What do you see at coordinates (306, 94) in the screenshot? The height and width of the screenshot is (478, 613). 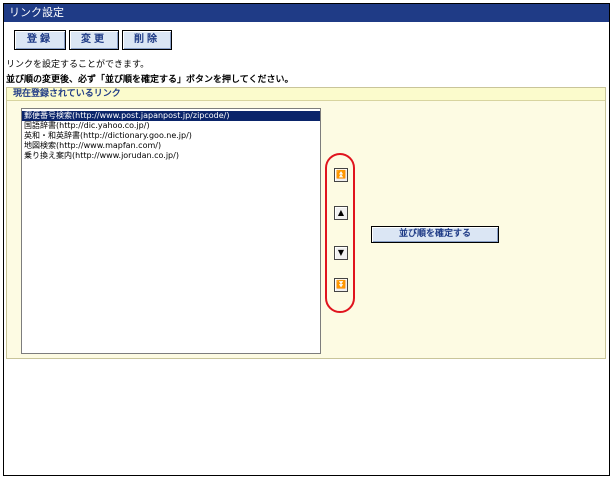 I see `panel-header: 現在登録されているリンク` at bounding box center [306, 94].